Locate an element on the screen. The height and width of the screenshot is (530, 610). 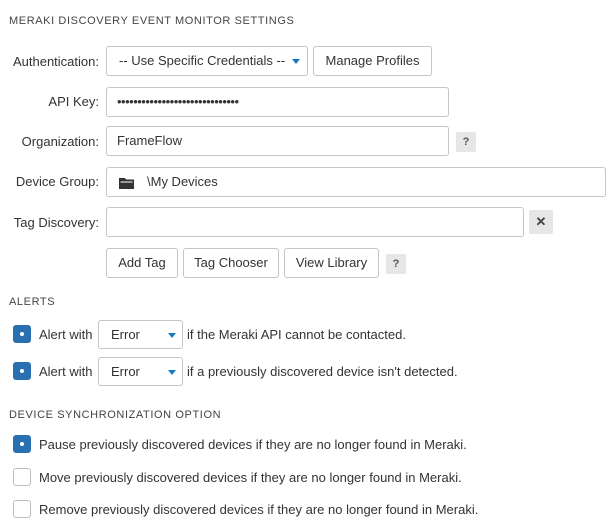
alerts-section-title: ALERTS is located at coordinates (32, 302).